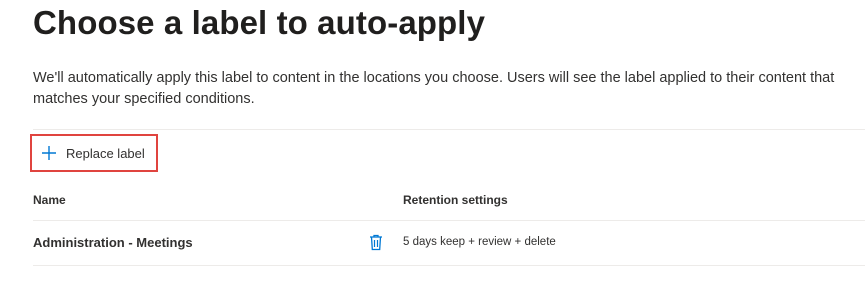 The width and height of the screenshot is (865, 290). Describe the element at coordinates (259, 22) in the screenshot. I see `page-title: Choose a label to auto-apply` at that location.